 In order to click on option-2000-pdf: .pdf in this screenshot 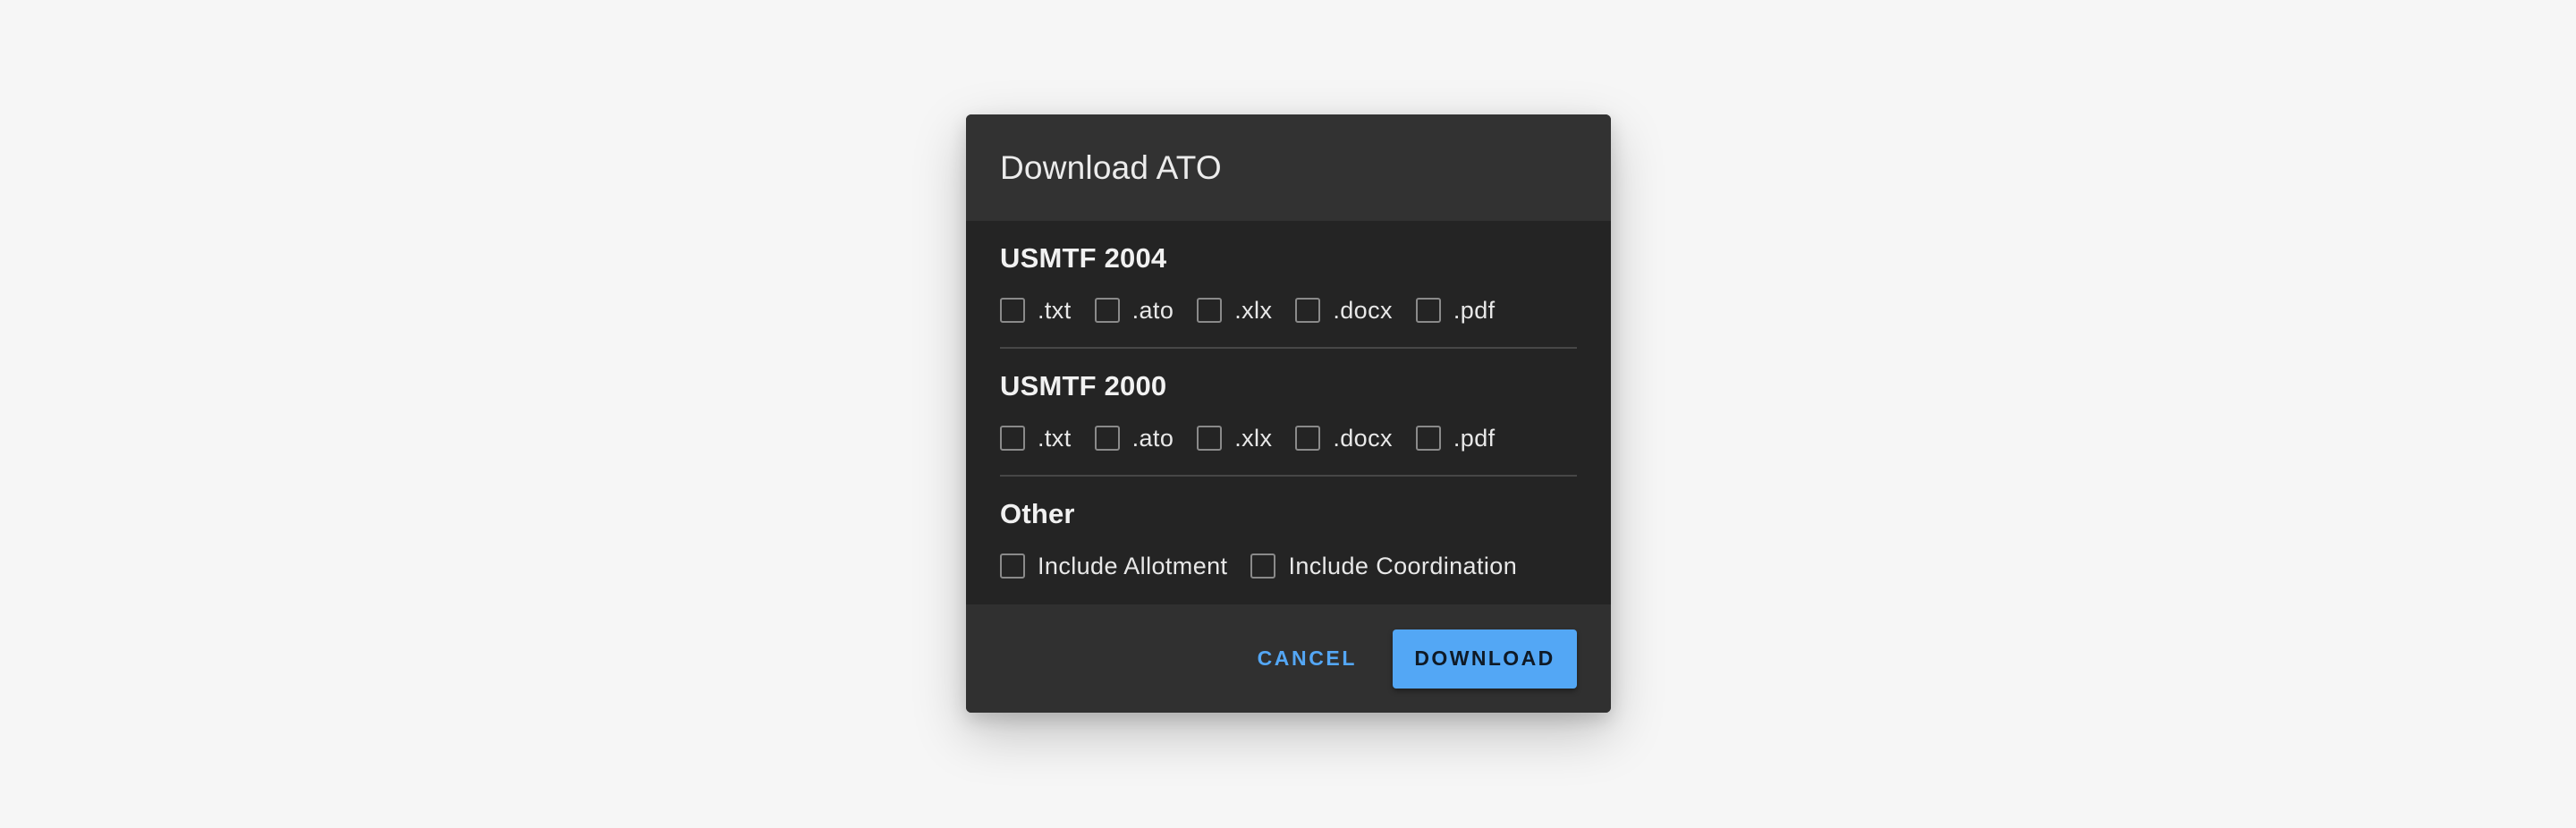, I will do `click(1455, 438)`.